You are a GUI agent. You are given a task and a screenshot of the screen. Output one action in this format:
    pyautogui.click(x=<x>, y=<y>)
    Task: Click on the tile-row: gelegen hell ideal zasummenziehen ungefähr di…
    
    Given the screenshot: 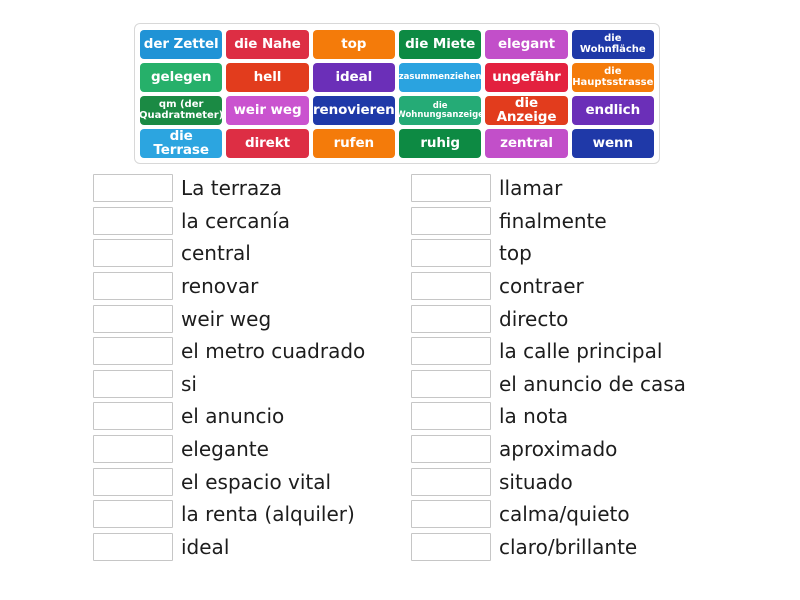 What is the action you would take?
    pyautogui.click(x=397, y=77)
    